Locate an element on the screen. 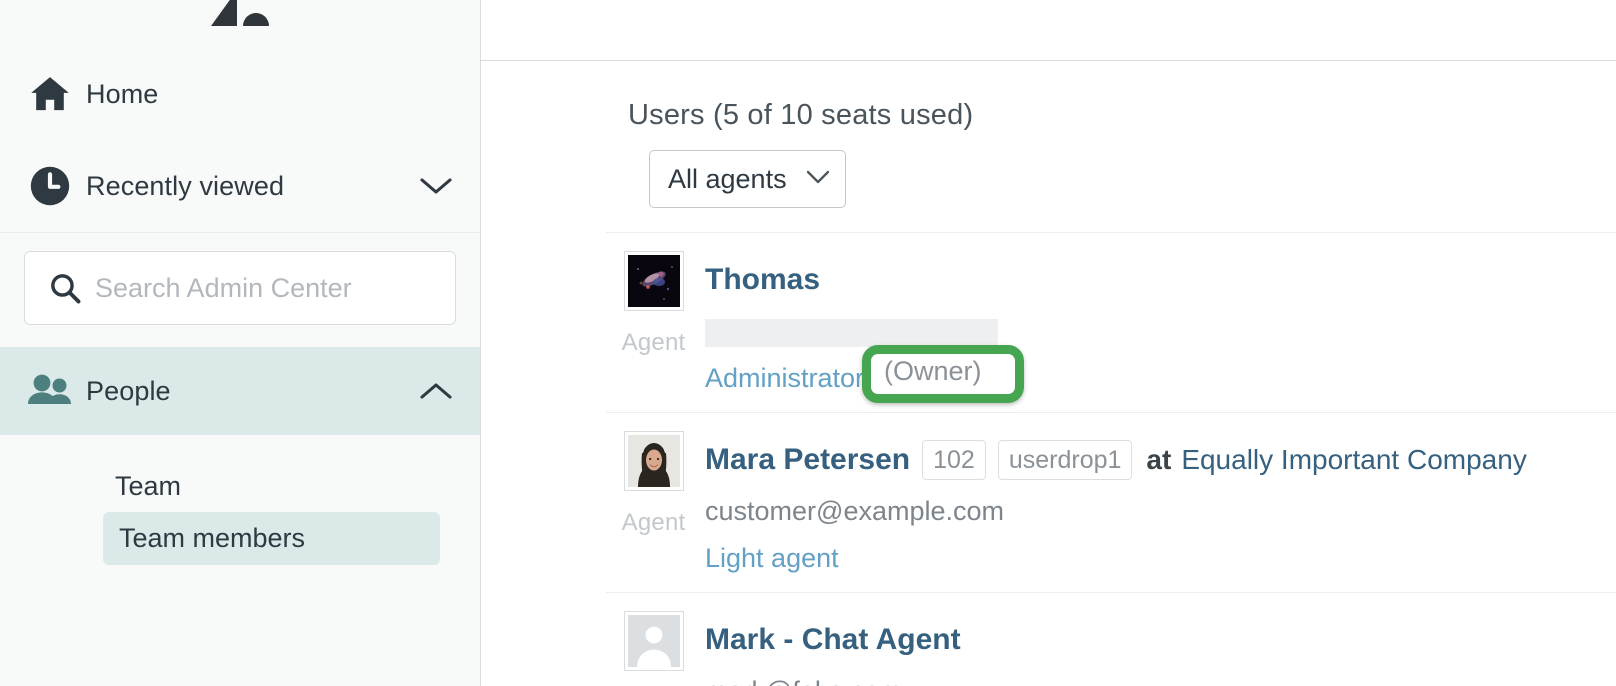 Image resolution: width=1616 pixels, height=686 pixels. user-info: Thomas Administrator (Owner) is located at coordinates (1158, 322).